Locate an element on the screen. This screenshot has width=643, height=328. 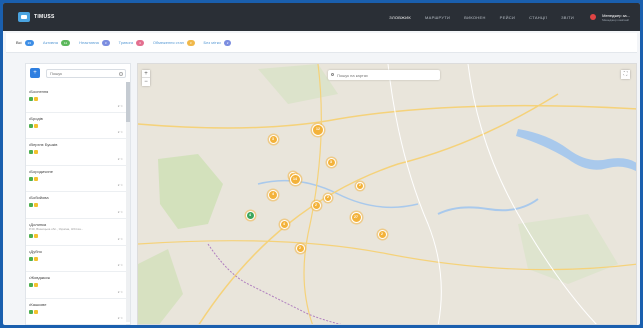
nav-item-monitoring: ЗЛОВЖИК is located at coordinates (400, 17).